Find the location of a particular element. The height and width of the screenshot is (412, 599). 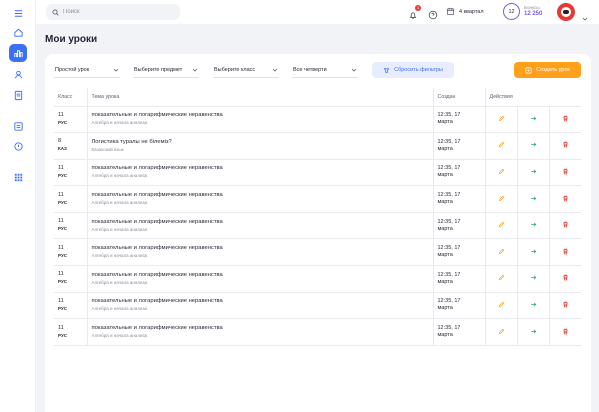

table-header-row: Класс Тема урока Создан Действия is located at coordinates (317, 97).